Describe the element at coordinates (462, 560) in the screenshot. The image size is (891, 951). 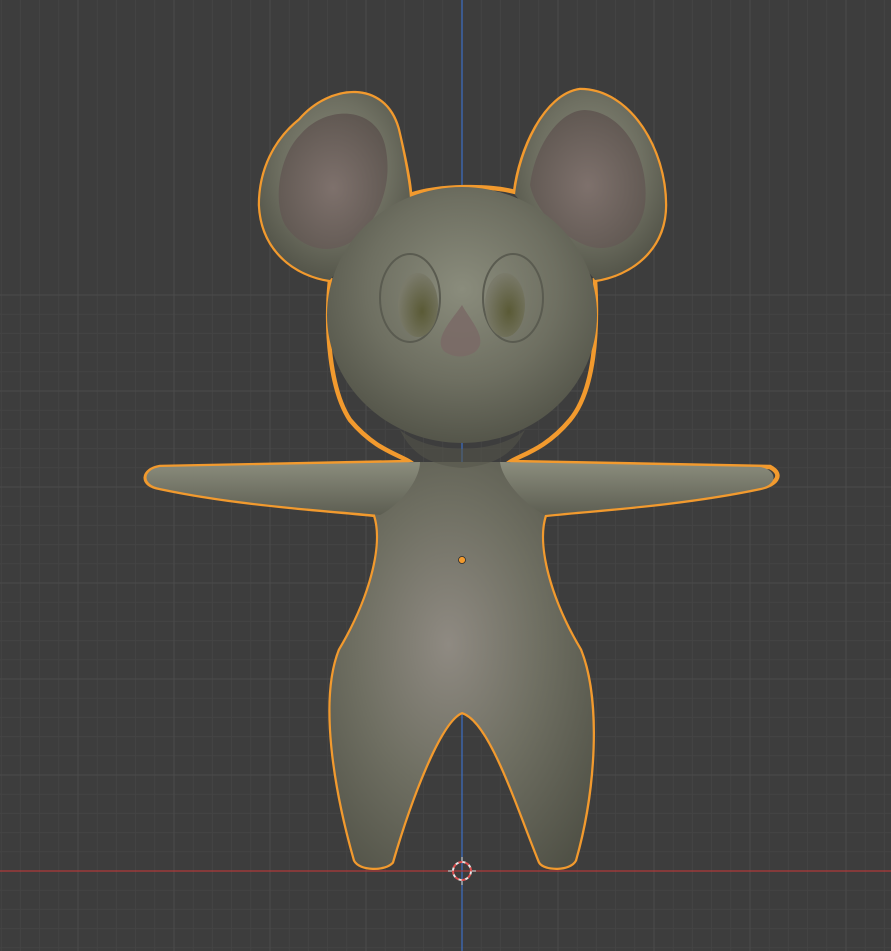
I see `object-origin-icon` at that location.